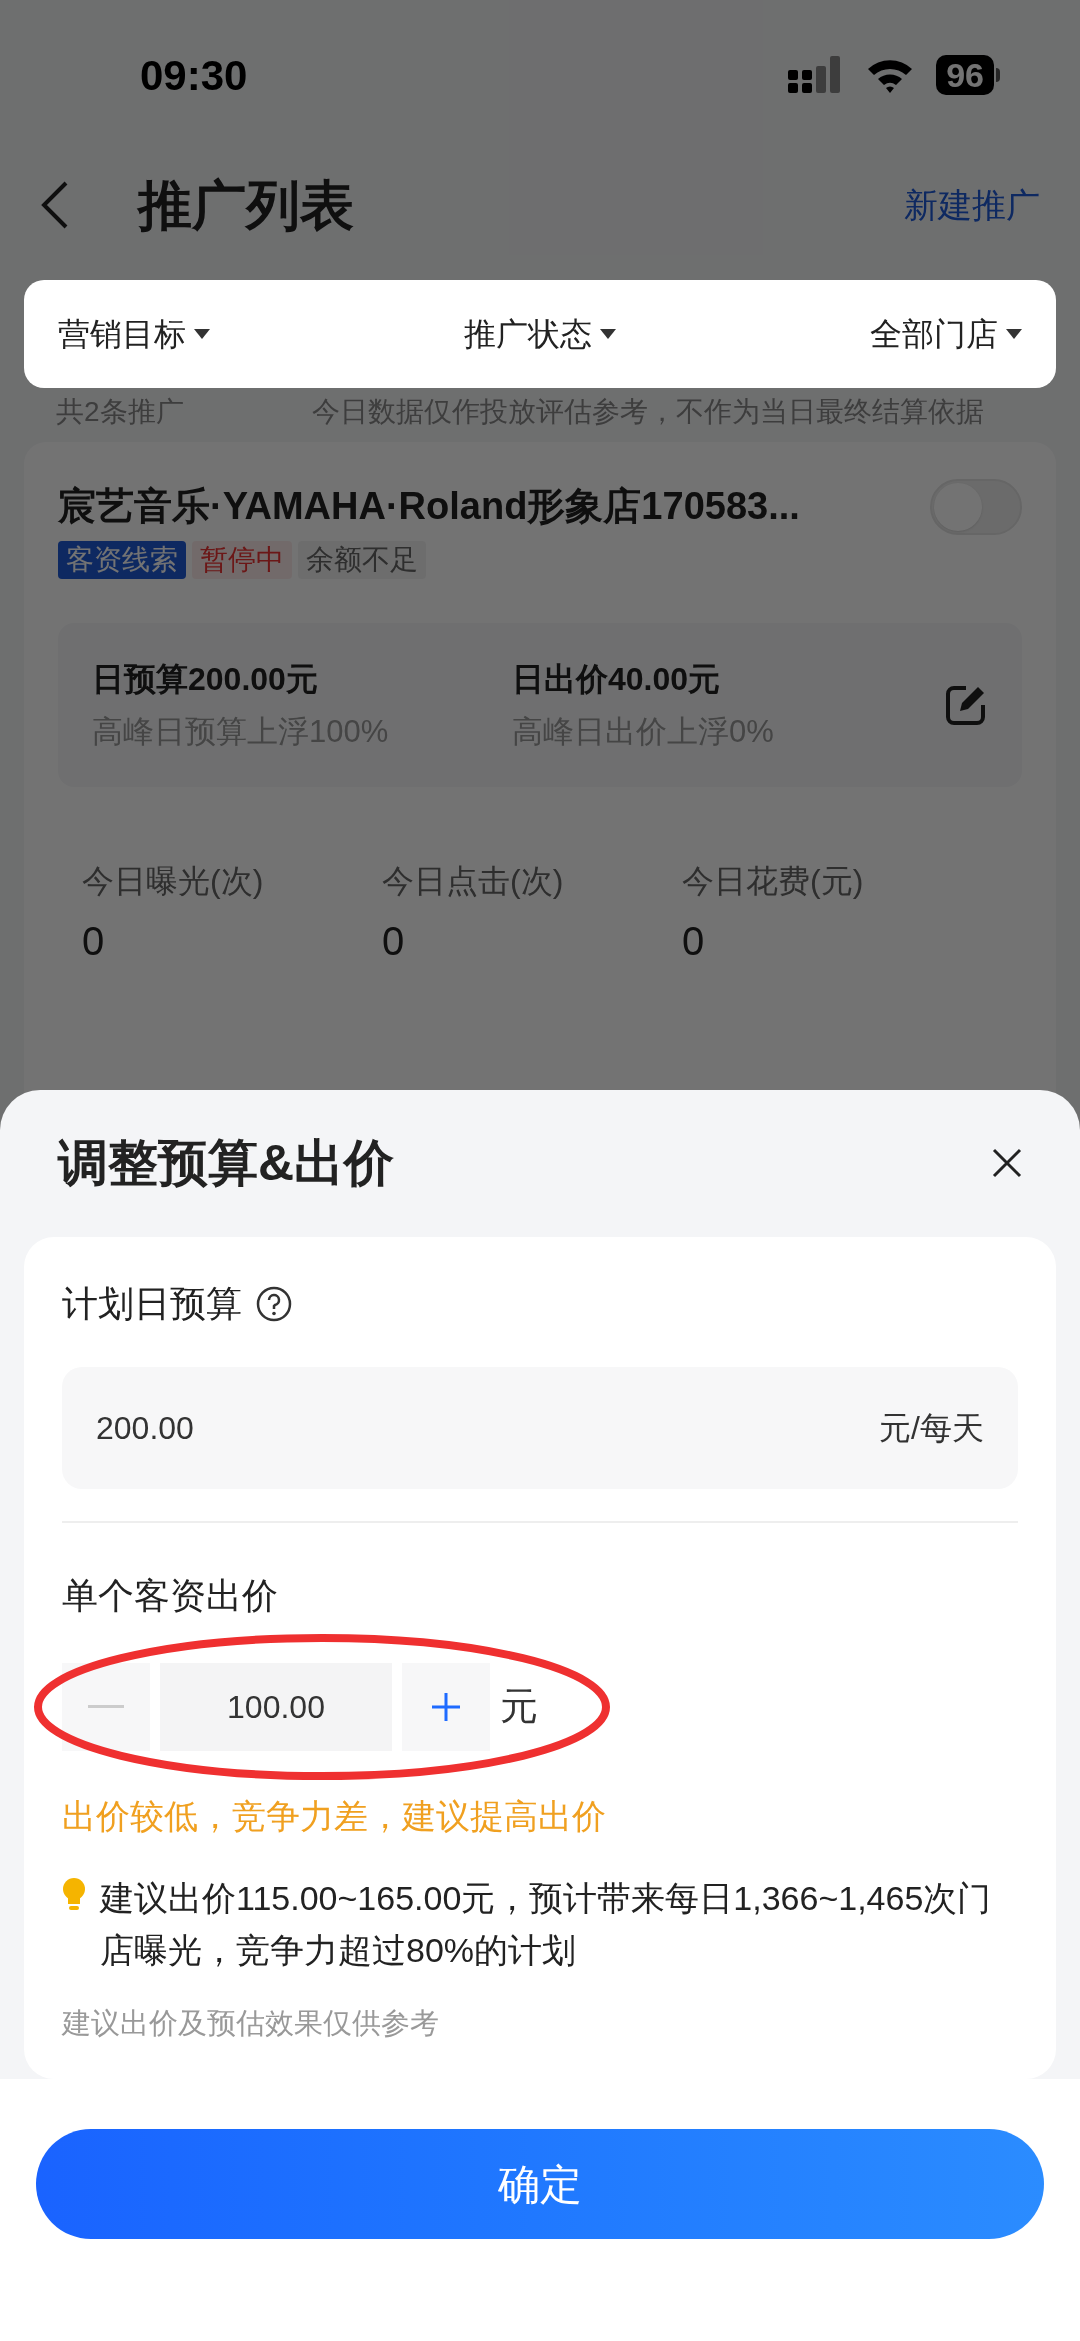 The width and height of the screenshot is (1080, 2341). What do you see at coordinates (540, 334) in the screenshot?
I see `filter-dropdown: 推广状态` at bounding box center [540, 334].